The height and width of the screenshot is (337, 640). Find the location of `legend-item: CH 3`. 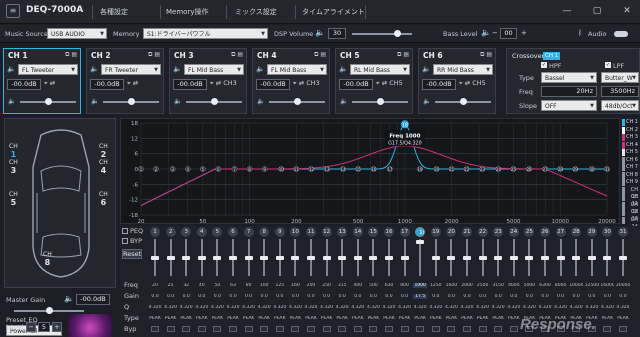

legend-item: CH 3 is located at coordinates (630, 137).